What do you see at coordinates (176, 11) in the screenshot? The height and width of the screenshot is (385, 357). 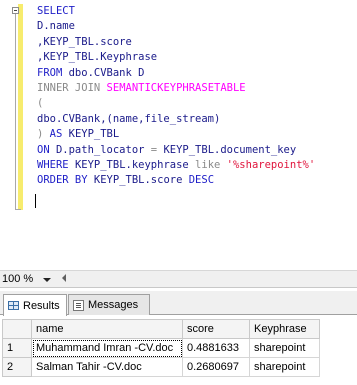 I see `code-line: SELECT` at bounding box center [176, 11].